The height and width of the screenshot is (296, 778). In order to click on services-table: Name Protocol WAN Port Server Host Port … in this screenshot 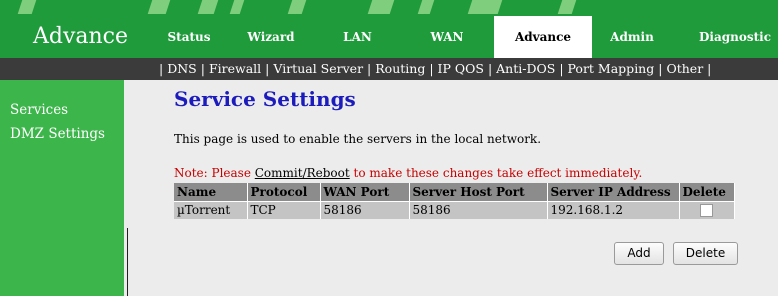, I will do `click(454, 201)`.